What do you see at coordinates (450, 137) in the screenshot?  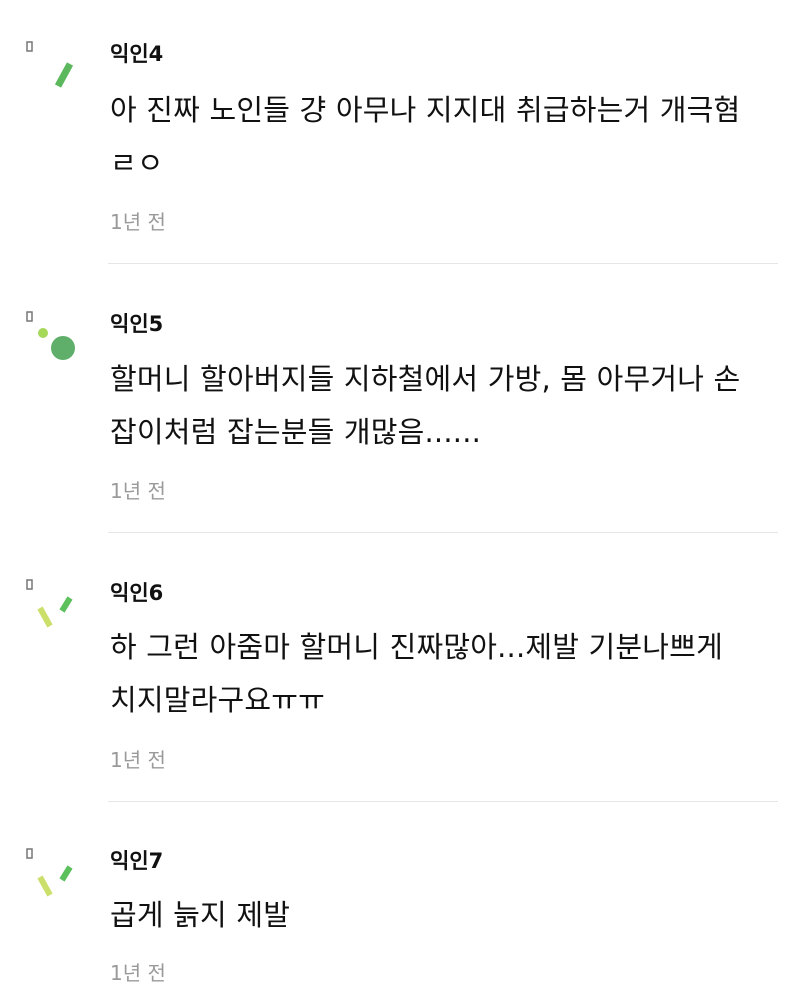 I see `comment-text: 아 진짜 노인들 걍 아무나 지지대 취급하는거 개극혐 ㄹㅇ` at bounding box center [450, 137].